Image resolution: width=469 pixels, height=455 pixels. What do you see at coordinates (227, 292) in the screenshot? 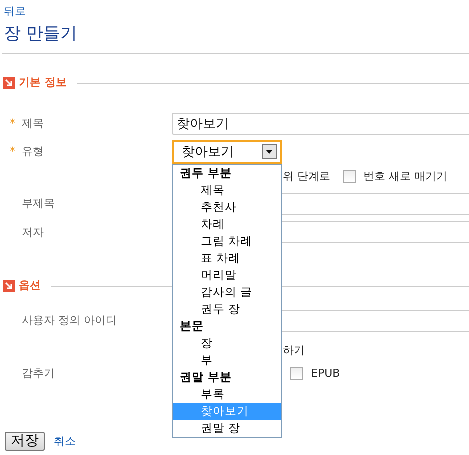
I see `dropdown-option: 감사의 글` at bounding box center [227, 292].